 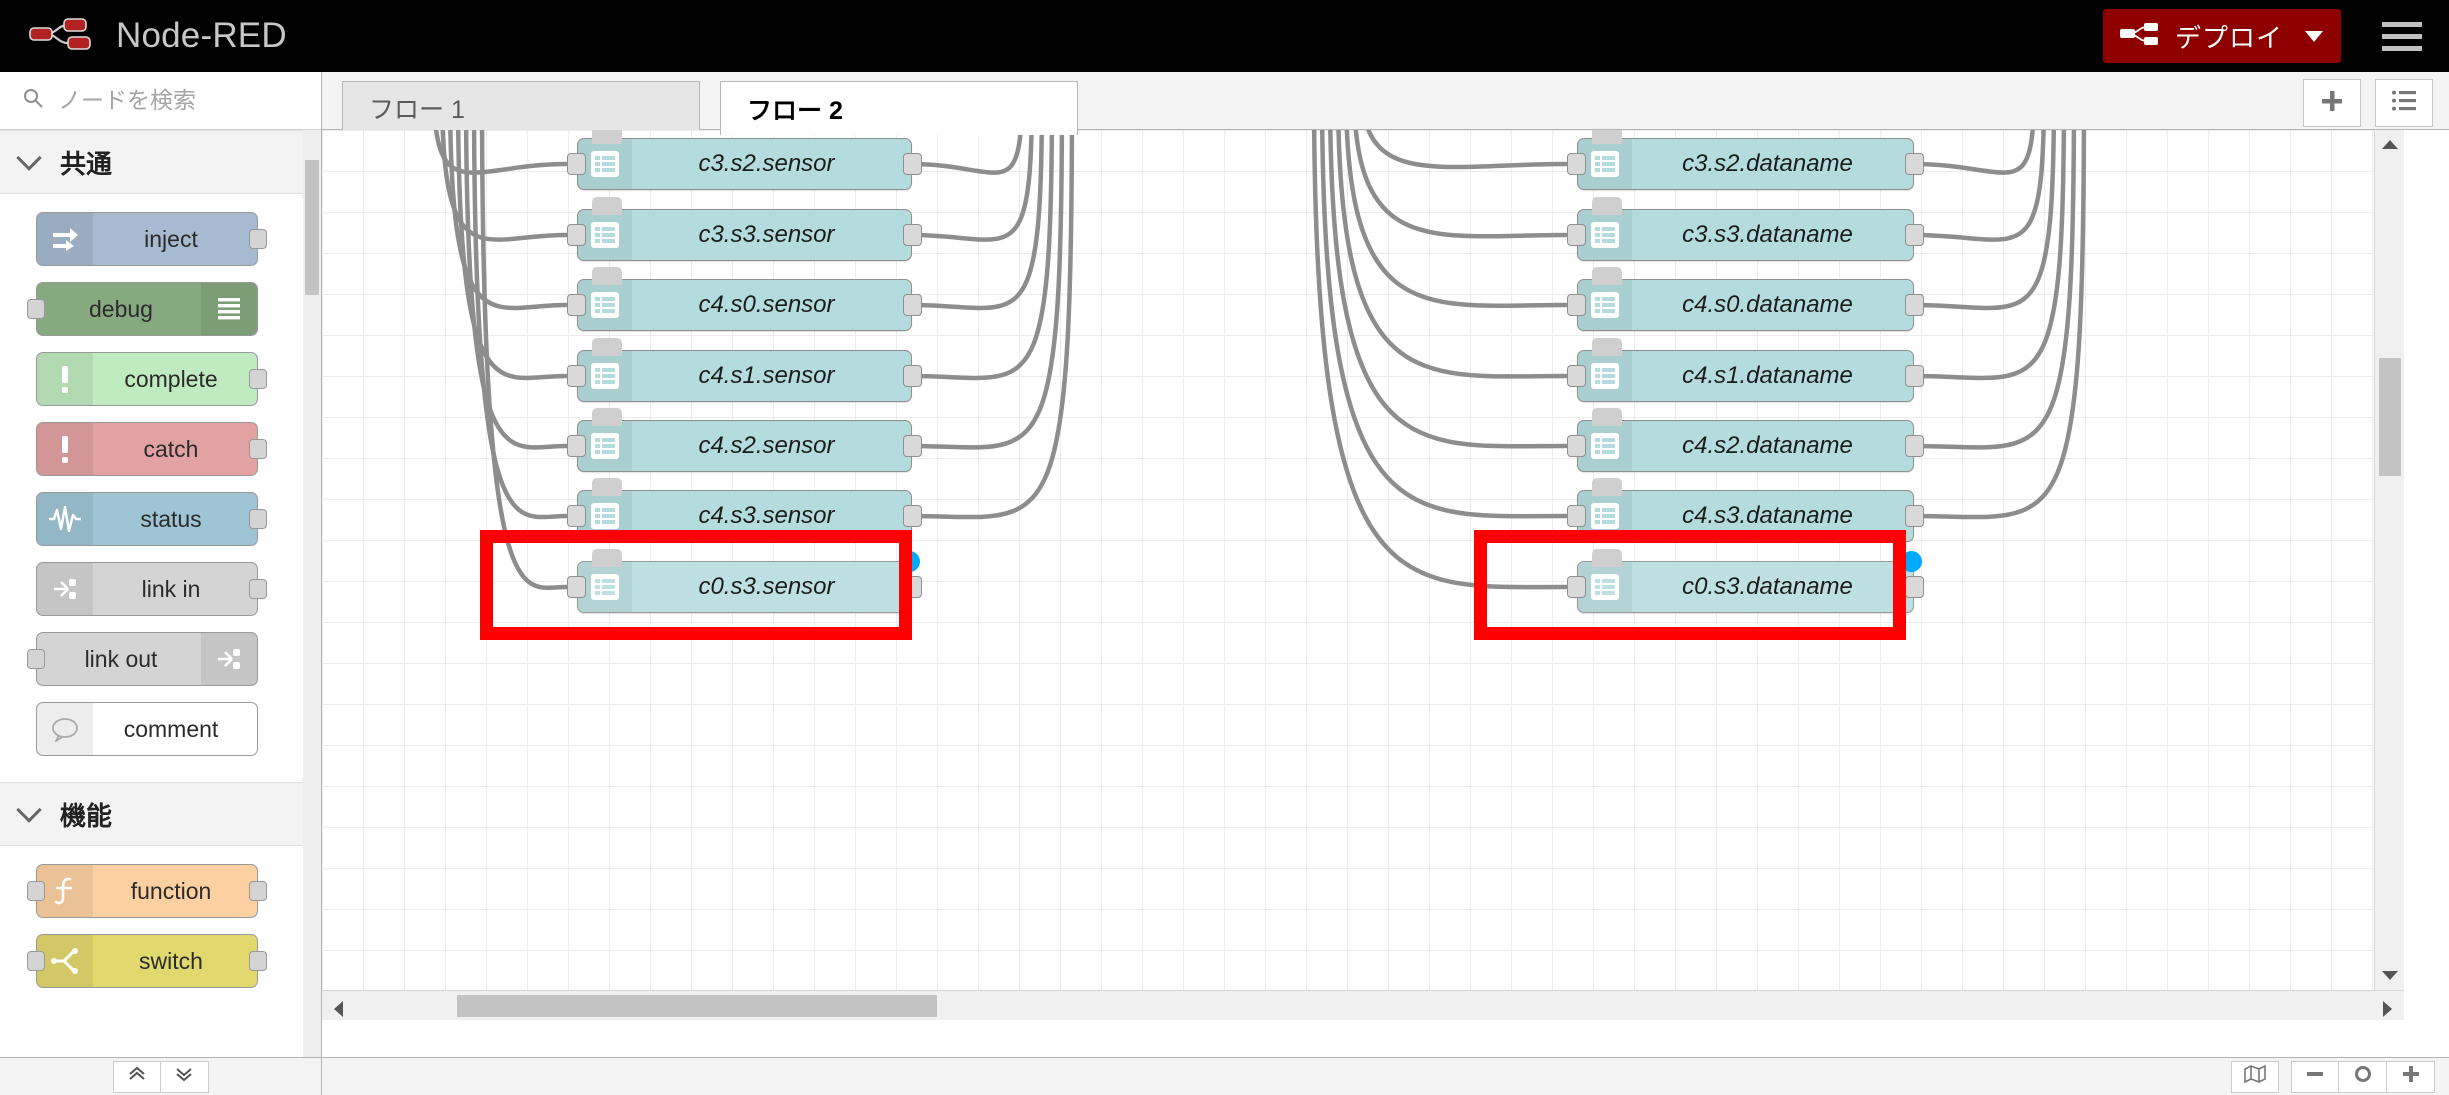 I want to click on expand-all-button, so click(x=184, y=1076).